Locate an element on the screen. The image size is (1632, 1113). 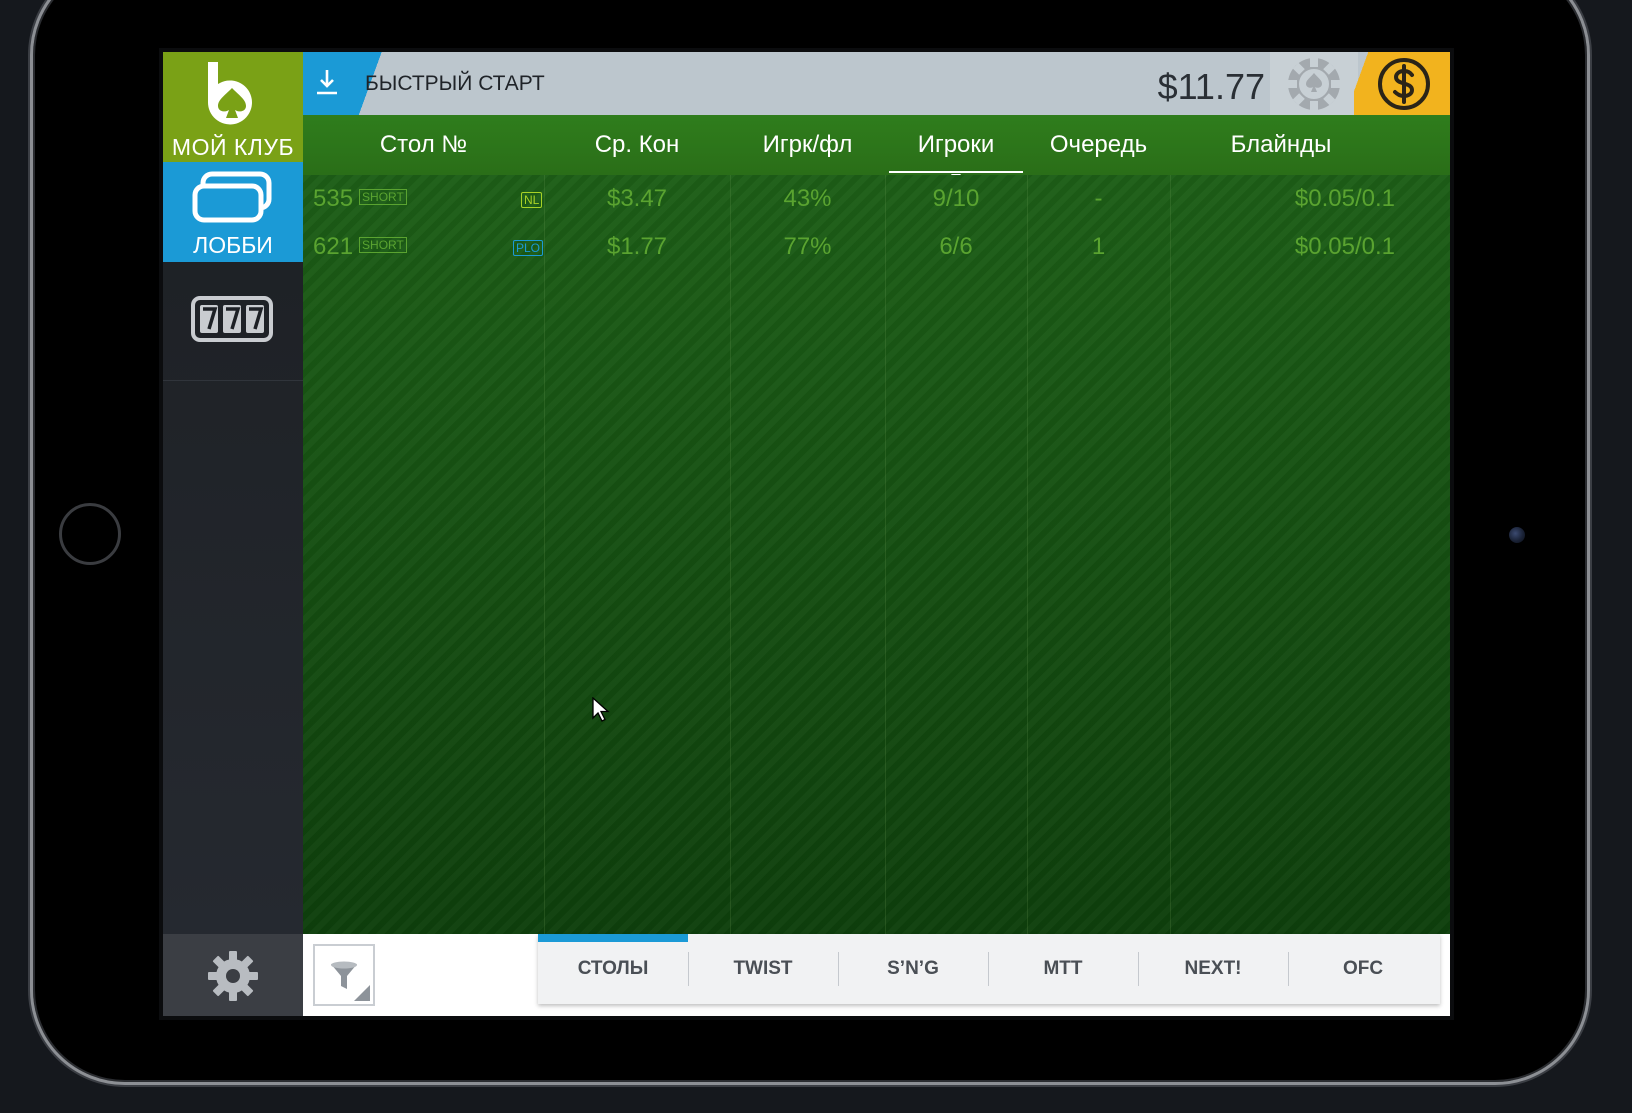
sidebar-item-slots is located at coordinates (233, 321).